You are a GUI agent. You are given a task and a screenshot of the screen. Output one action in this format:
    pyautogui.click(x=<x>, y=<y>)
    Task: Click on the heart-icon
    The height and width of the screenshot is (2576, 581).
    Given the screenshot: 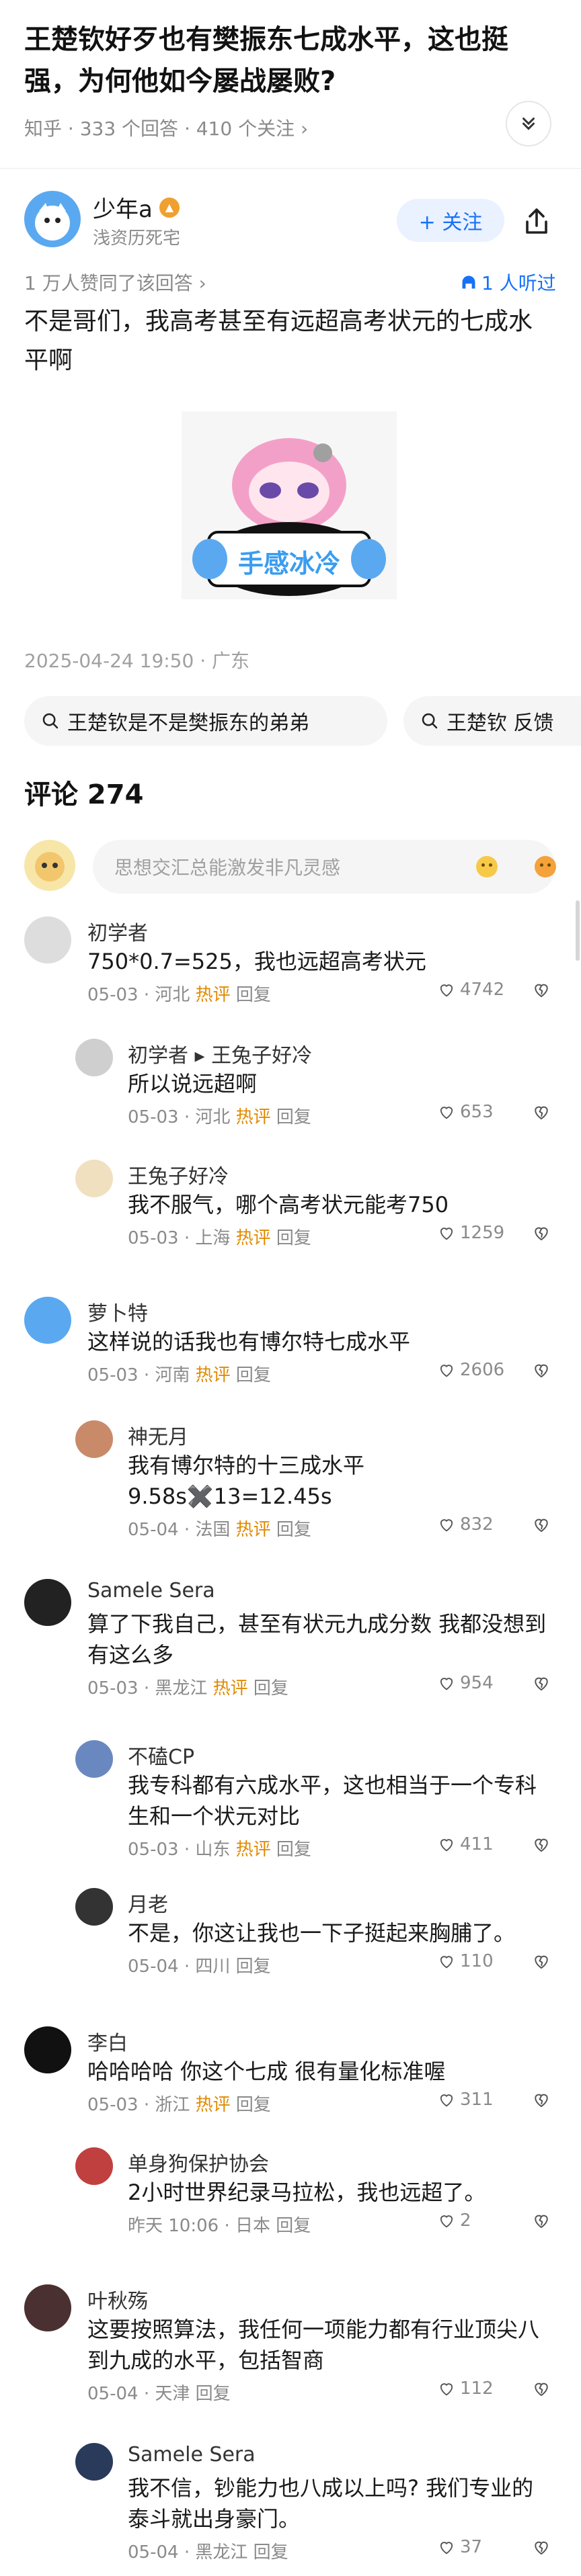 What is the action you would take?
    pyautogui.click(x=446, y=1371)
    